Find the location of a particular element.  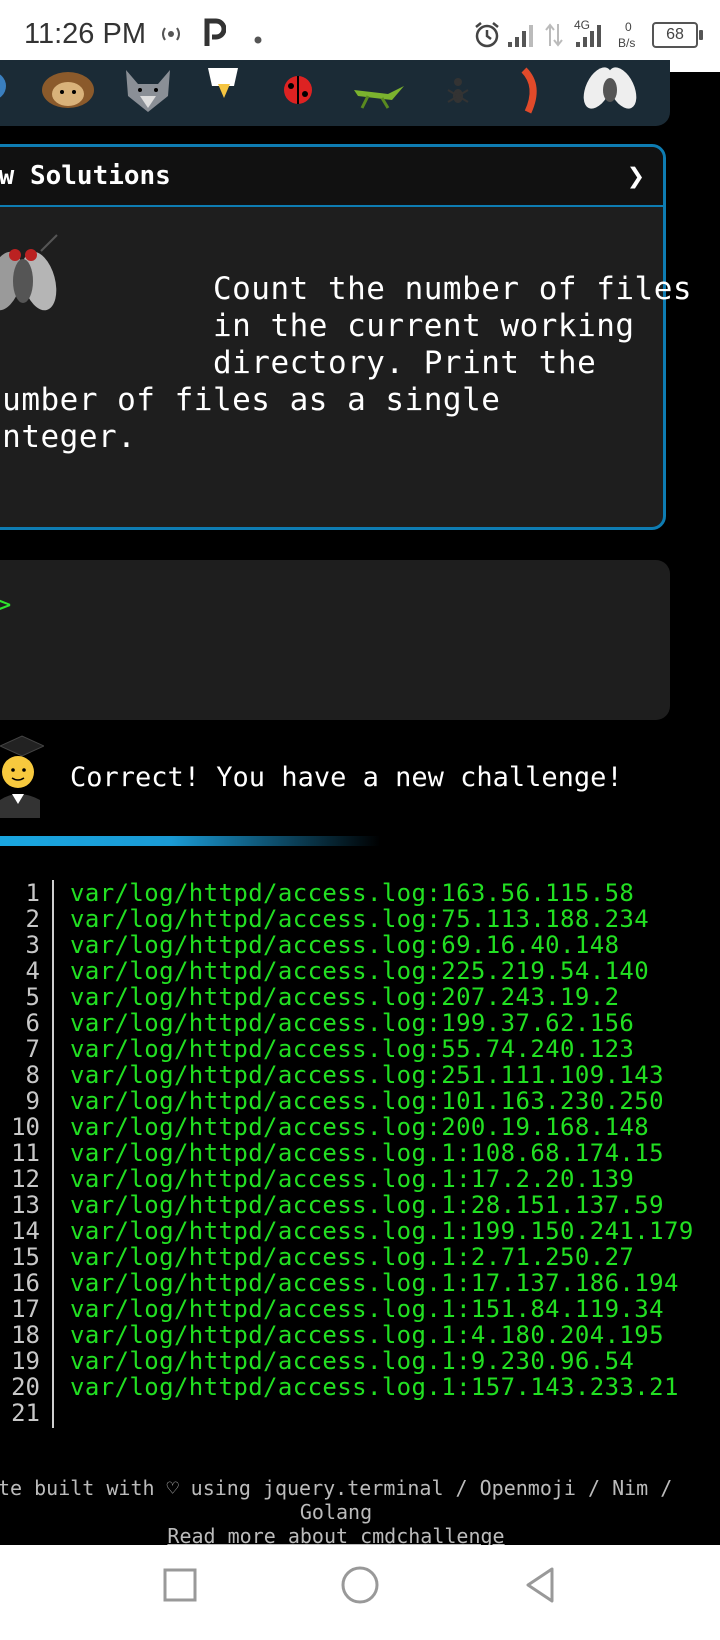

line-number: 16 is located at coordinates (25, 1283).